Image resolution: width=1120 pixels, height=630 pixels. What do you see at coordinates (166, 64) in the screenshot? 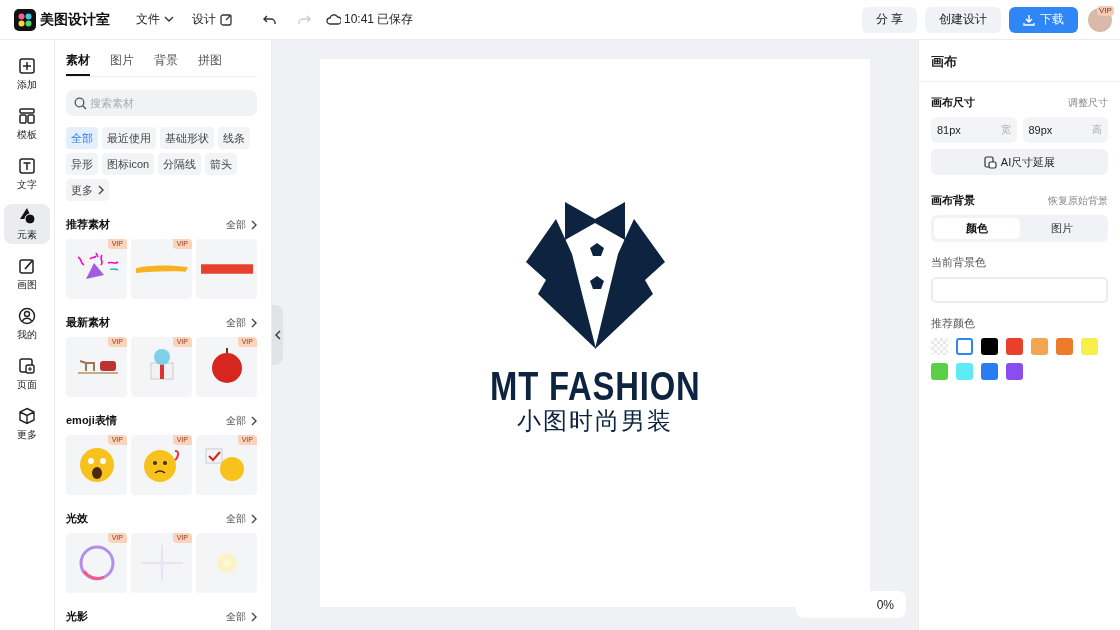
I see `panel-tab: 背景` at bounding box center [166, 64].